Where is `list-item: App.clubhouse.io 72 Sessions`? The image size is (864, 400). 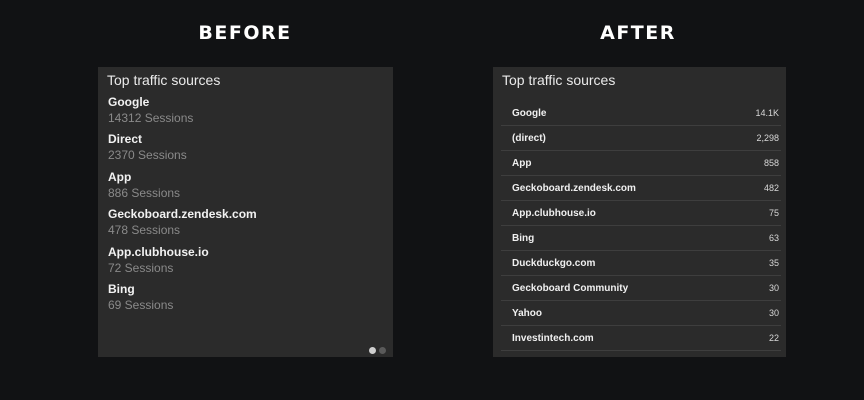
list-item: App.clubhouse.io 72 Sessions is located at coordinates (245, 263).